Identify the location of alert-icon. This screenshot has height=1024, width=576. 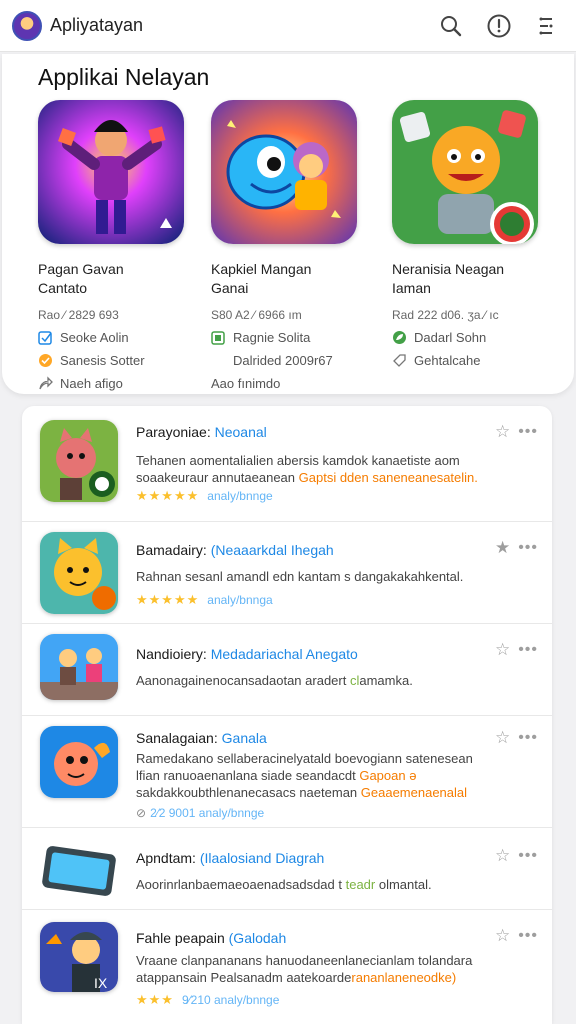
(499, 25).